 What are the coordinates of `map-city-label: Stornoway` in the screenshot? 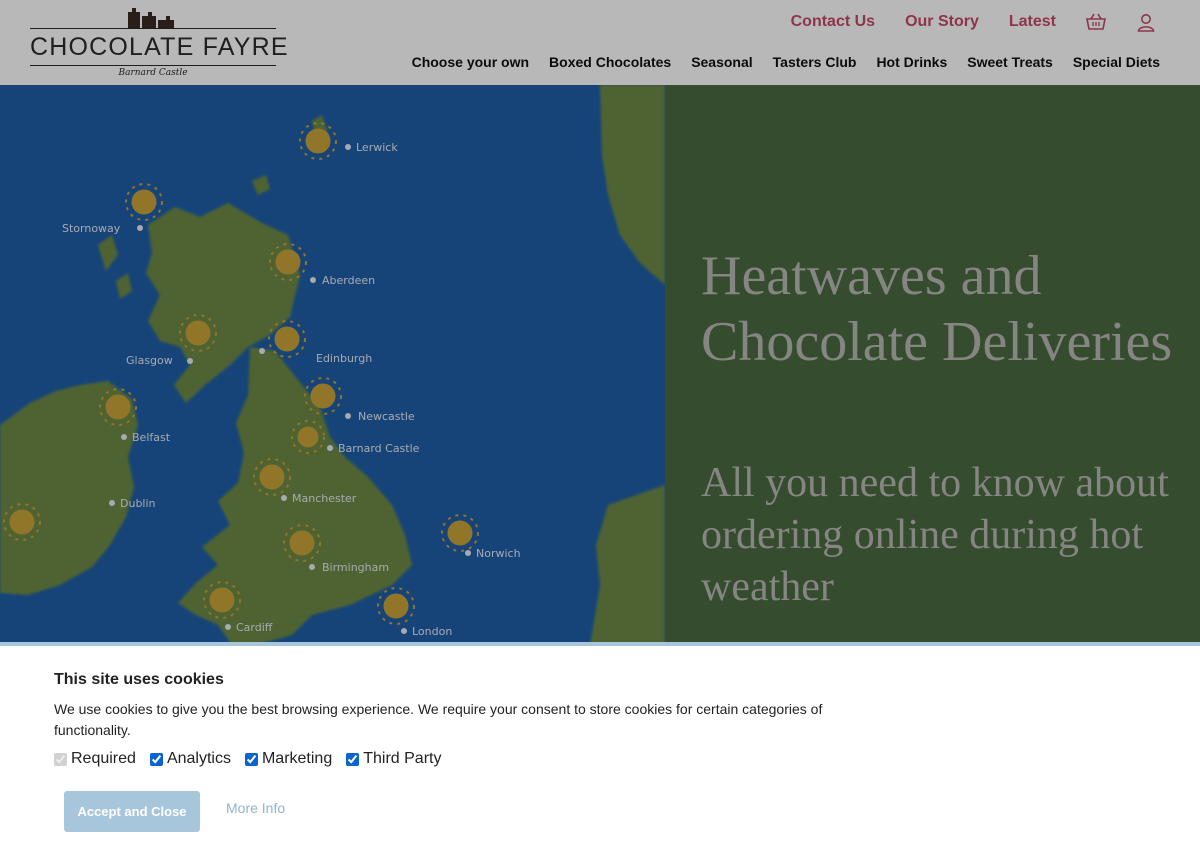 It's located at (91, 228).